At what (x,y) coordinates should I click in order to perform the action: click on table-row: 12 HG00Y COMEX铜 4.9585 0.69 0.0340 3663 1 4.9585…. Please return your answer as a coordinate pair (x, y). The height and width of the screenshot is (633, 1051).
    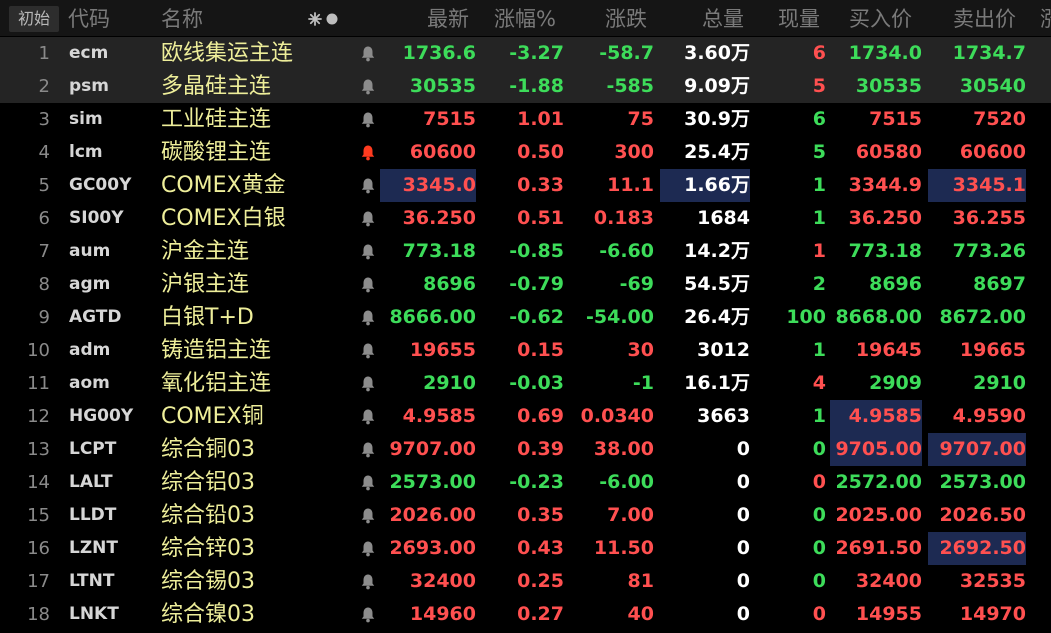
    Looking at the image, I should click on (525, 416).